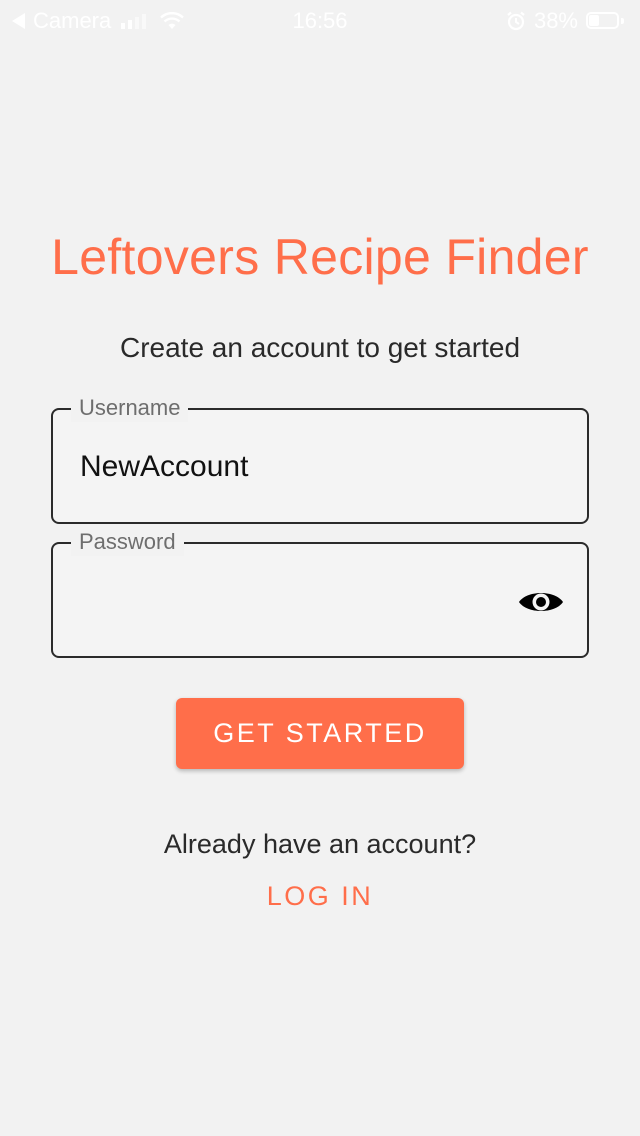 The height and width of the screenshot is (1136, 640). Describe the element at coordinates (290, 467) in the screenshot. I see `username-input` at that location.